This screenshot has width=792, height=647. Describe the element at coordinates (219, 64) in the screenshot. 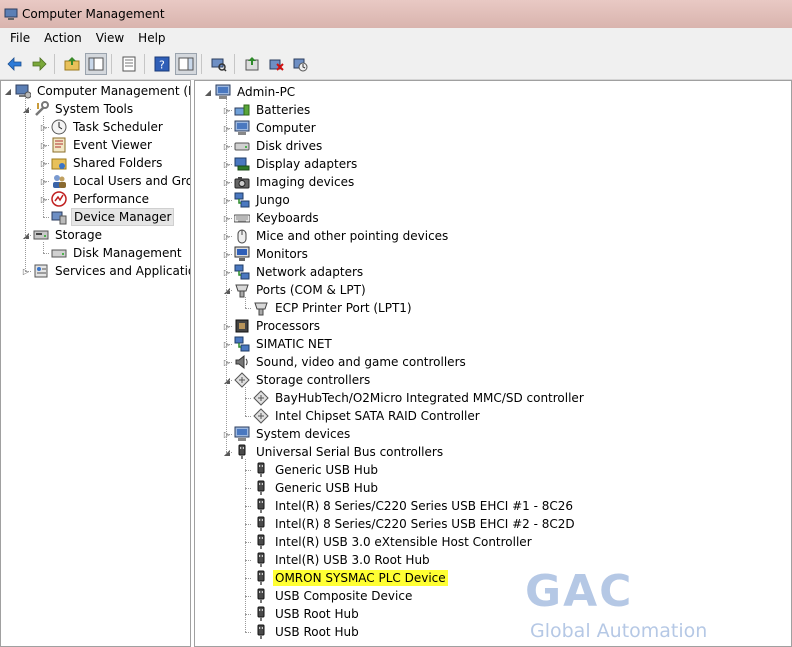

I see `scan-hardware-icon` at that location.